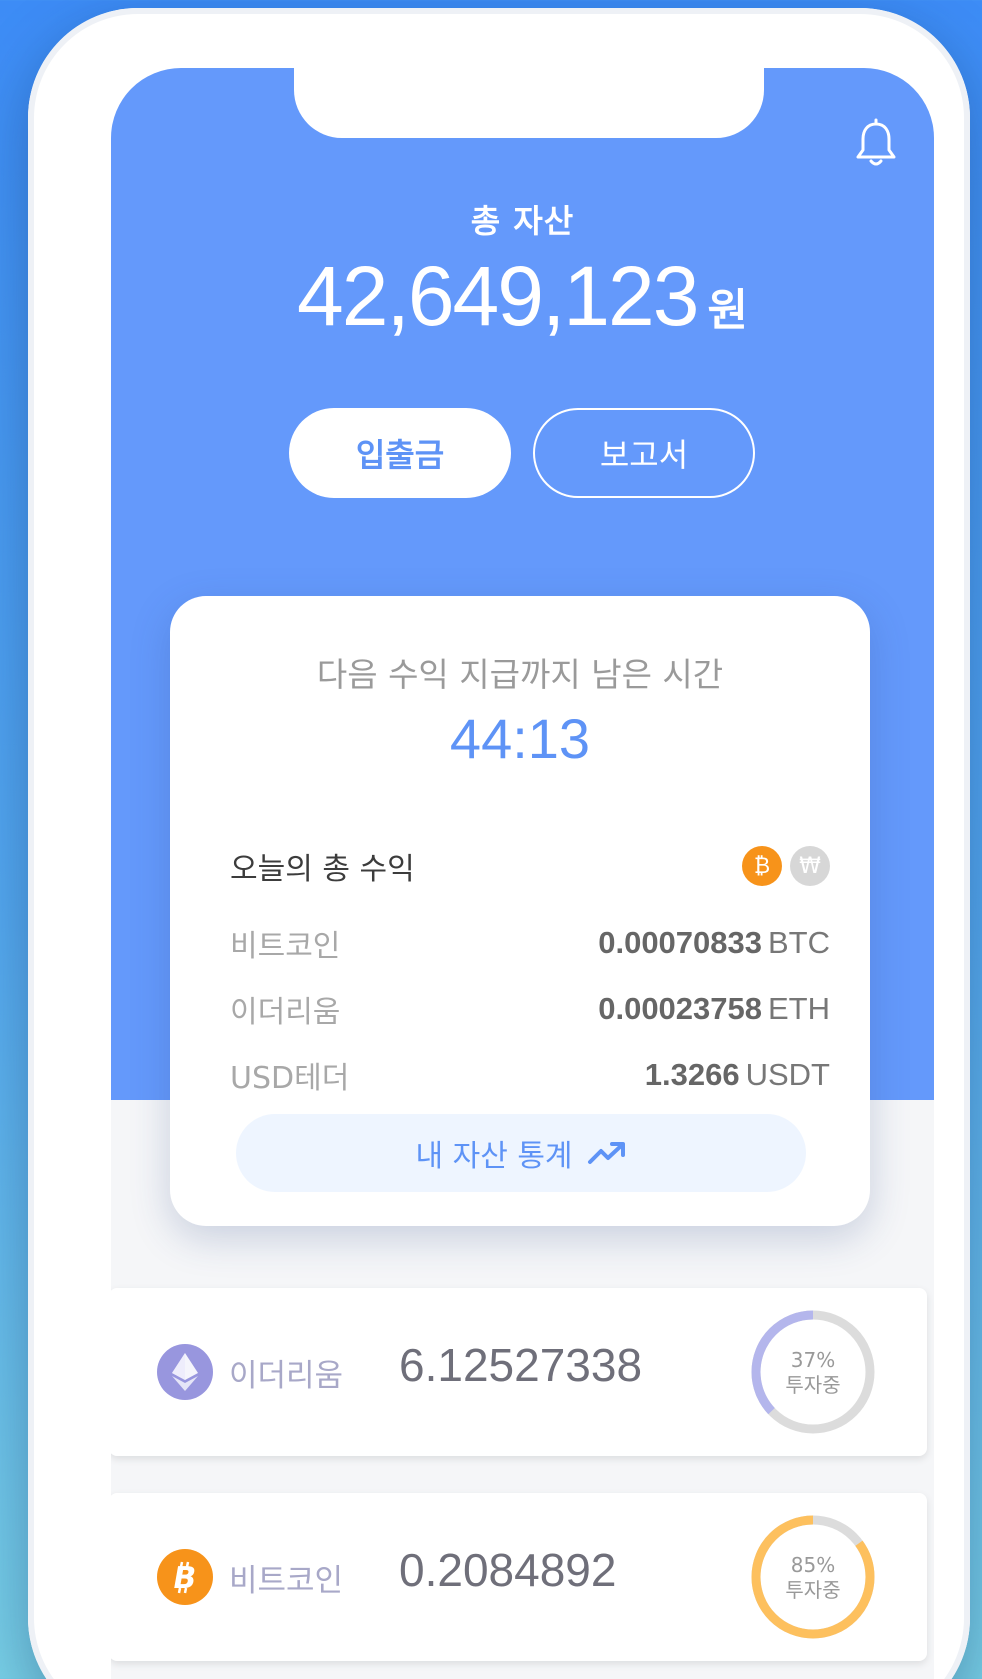  I want to click on coin-name: 비트코인, so click(285, 946).